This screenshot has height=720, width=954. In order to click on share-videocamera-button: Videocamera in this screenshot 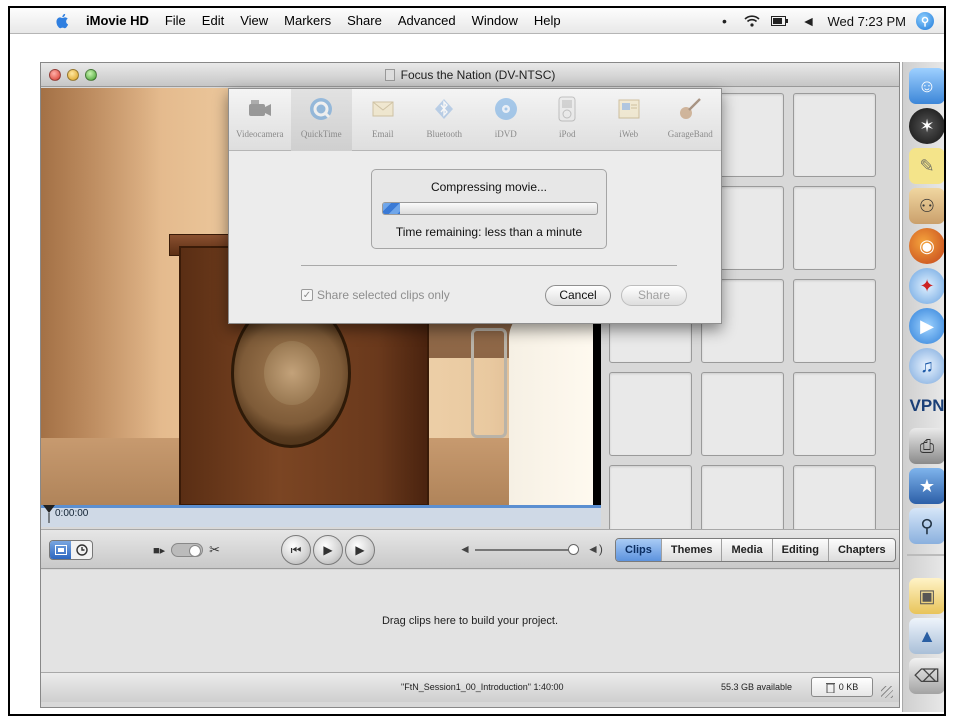, I will do `click(260, 120)`.